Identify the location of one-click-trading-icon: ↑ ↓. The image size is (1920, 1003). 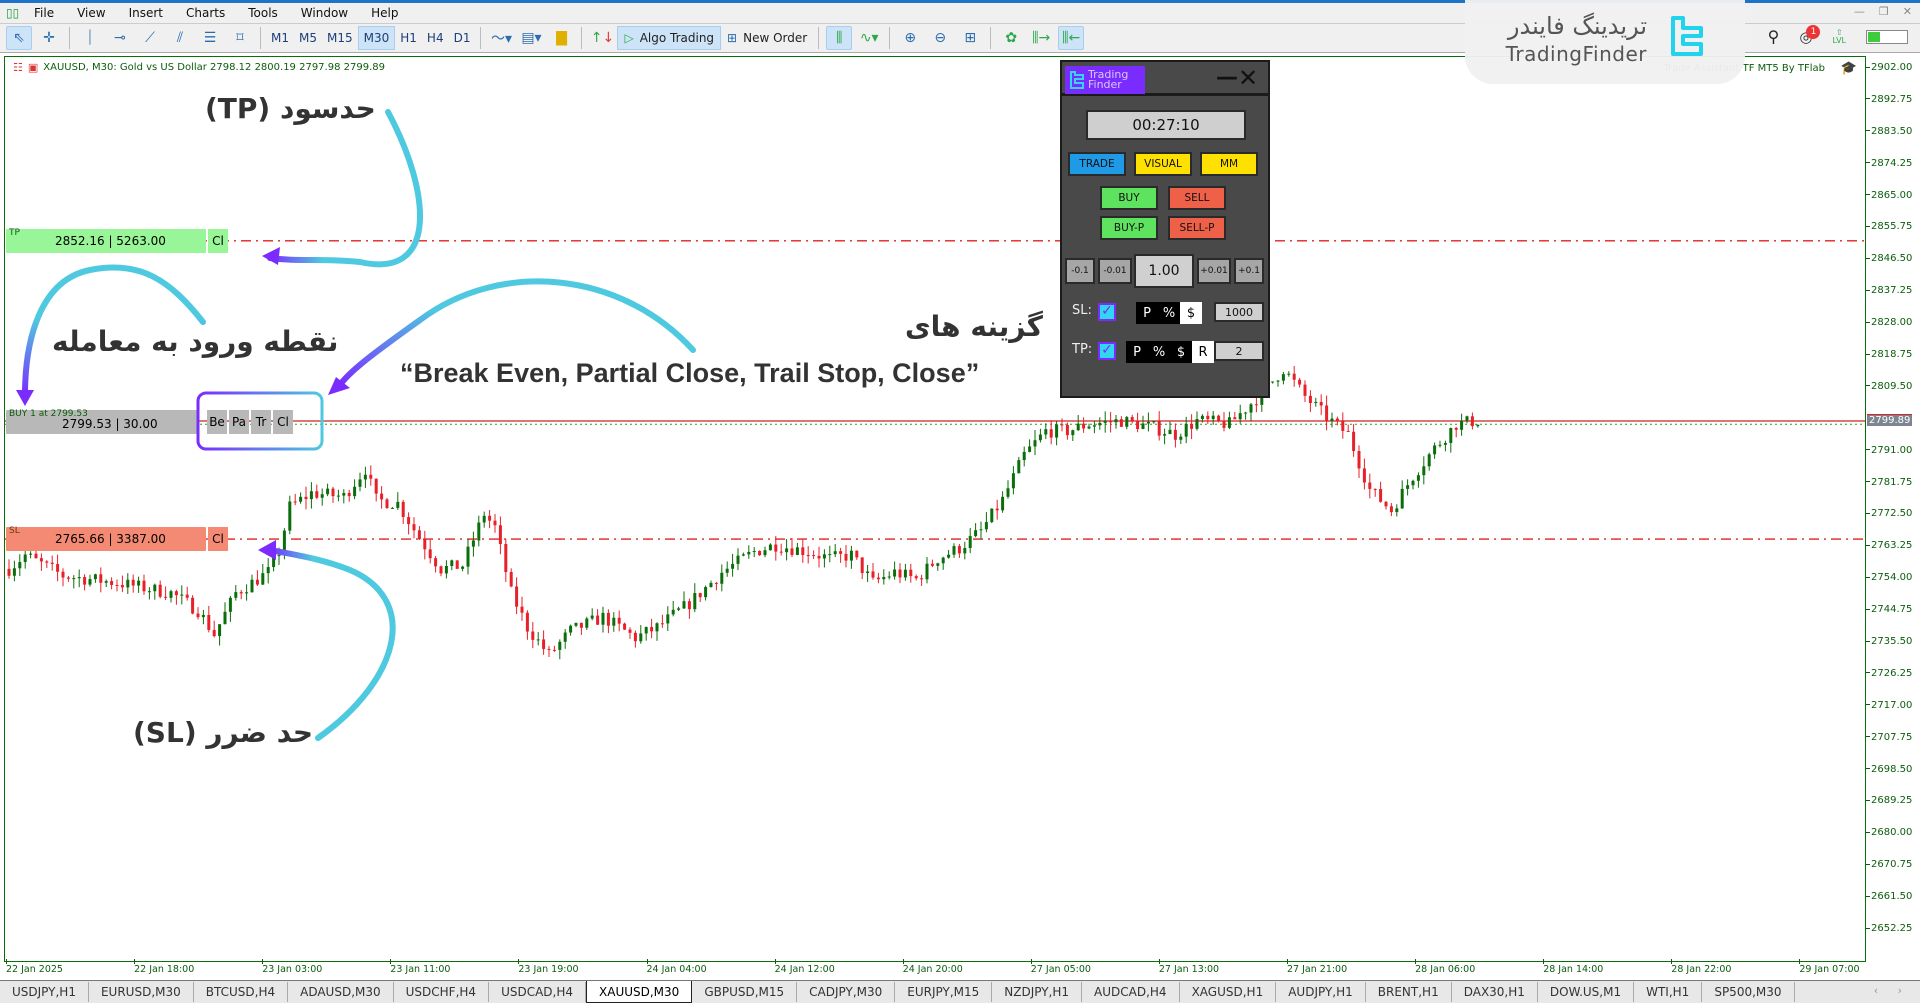
(602, 38).